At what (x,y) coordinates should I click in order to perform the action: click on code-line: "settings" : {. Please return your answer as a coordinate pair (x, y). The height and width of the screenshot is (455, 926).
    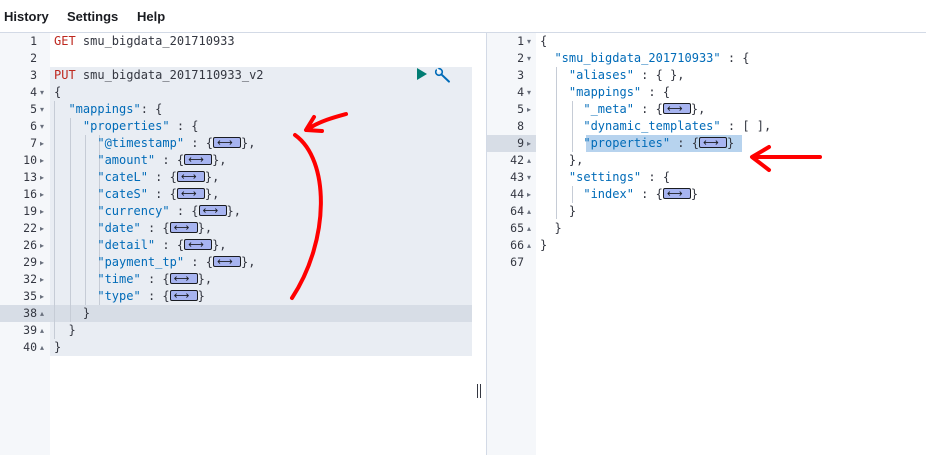
    Looking at the image, I should click on (605, 177).